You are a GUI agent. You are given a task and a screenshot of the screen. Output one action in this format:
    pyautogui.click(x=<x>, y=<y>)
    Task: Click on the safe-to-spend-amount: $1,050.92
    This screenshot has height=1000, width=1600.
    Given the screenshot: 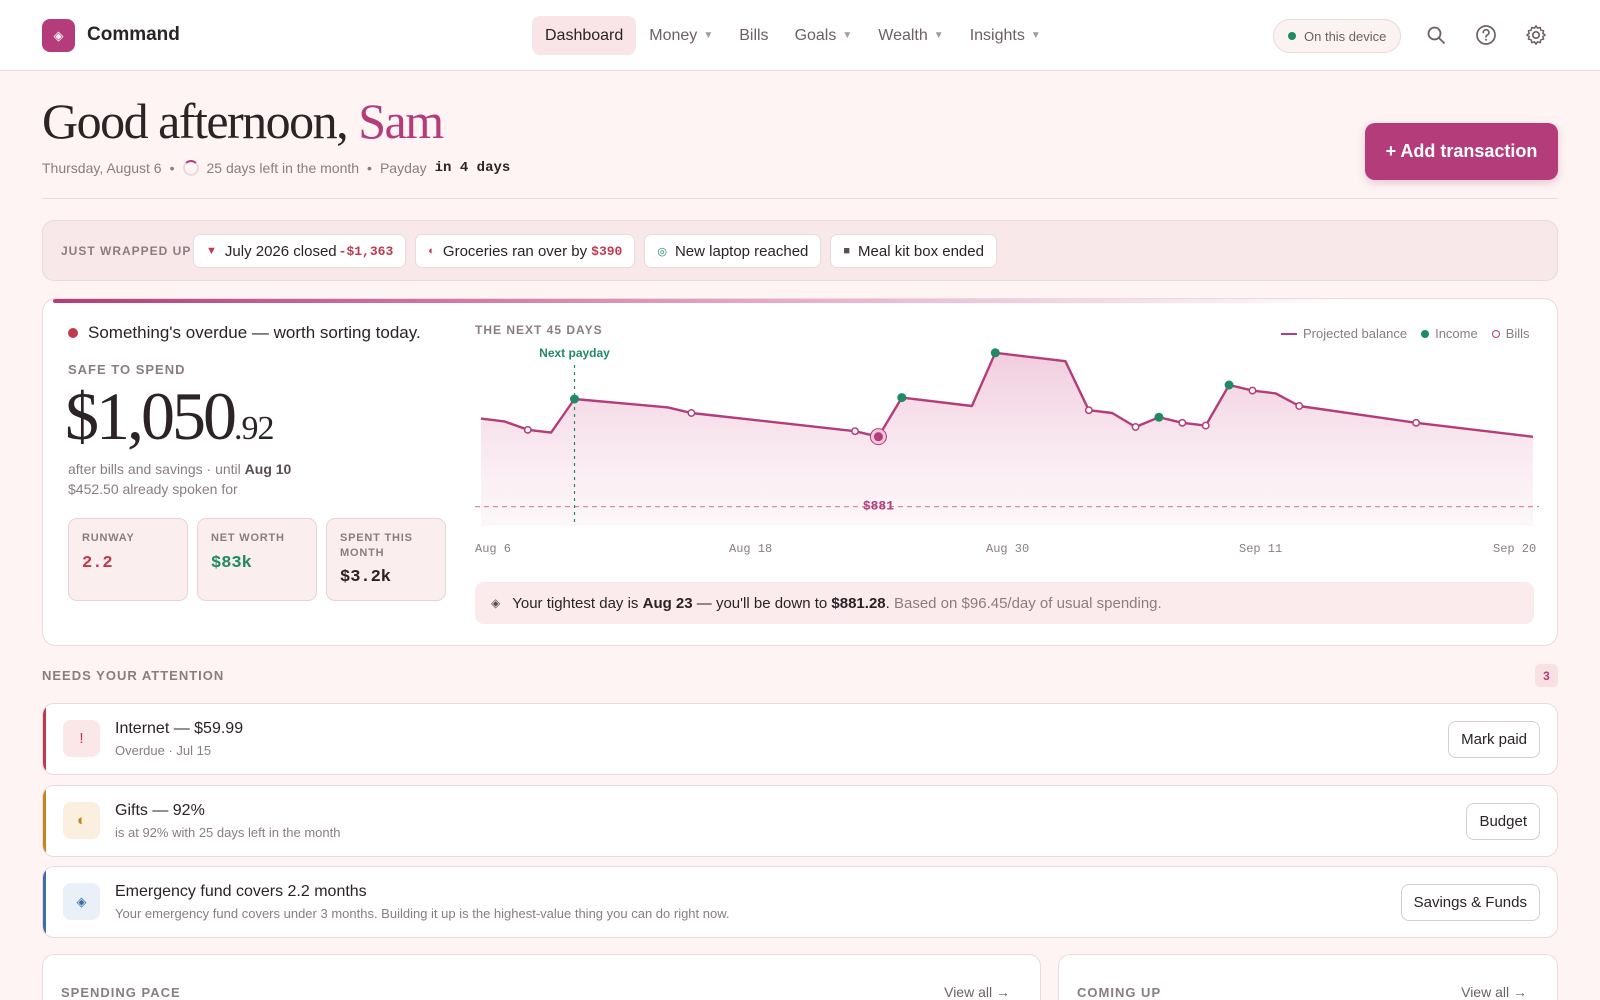 What is the action you would take?
    pyautogui.click(x=169, y=416)
    